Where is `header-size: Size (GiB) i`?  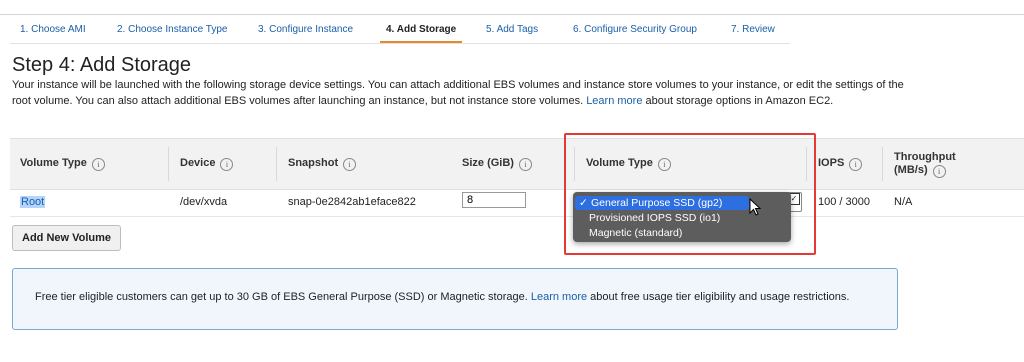 header-size: Size (GiB) i is located at coordinates (497, 164).